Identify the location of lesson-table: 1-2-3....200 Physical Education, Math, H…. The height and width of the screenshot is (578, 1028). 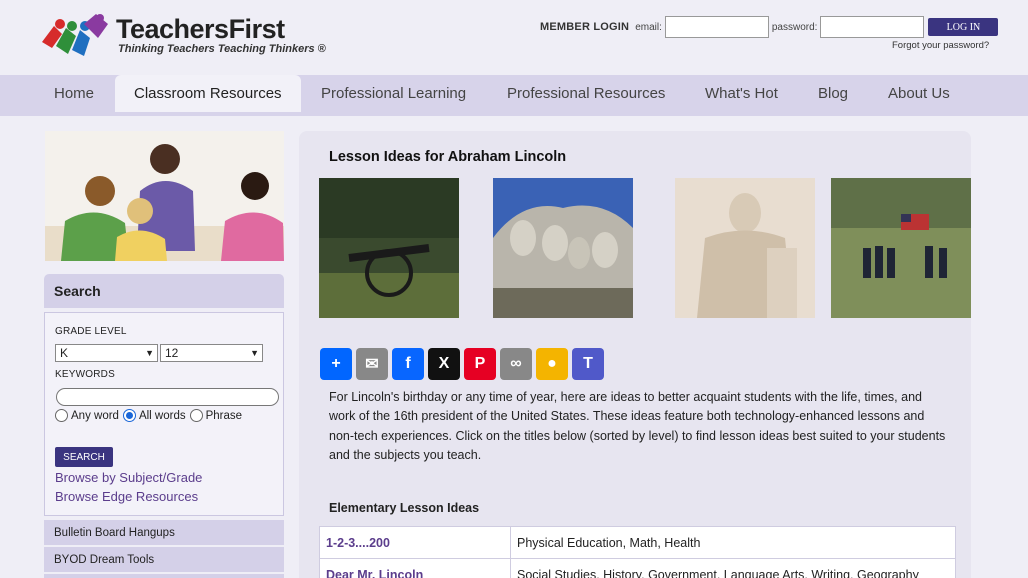
(637, 552).